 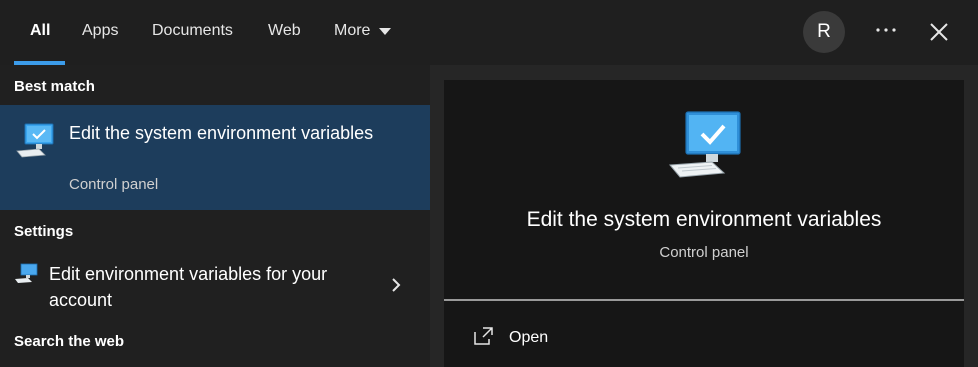 What do you see at coordinates (221, 133) in the screenshot?
I see `best-match-title: Edit the system environment variables` at bounding box center [221, 133].